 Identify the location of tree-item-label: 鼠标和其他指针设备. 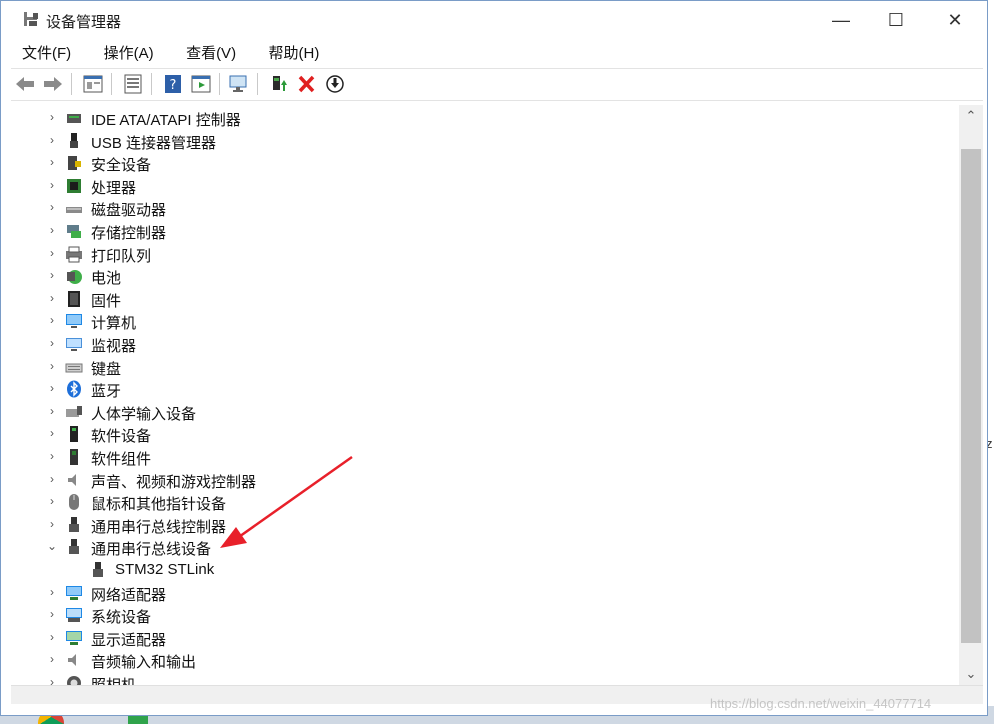
(159, 504).